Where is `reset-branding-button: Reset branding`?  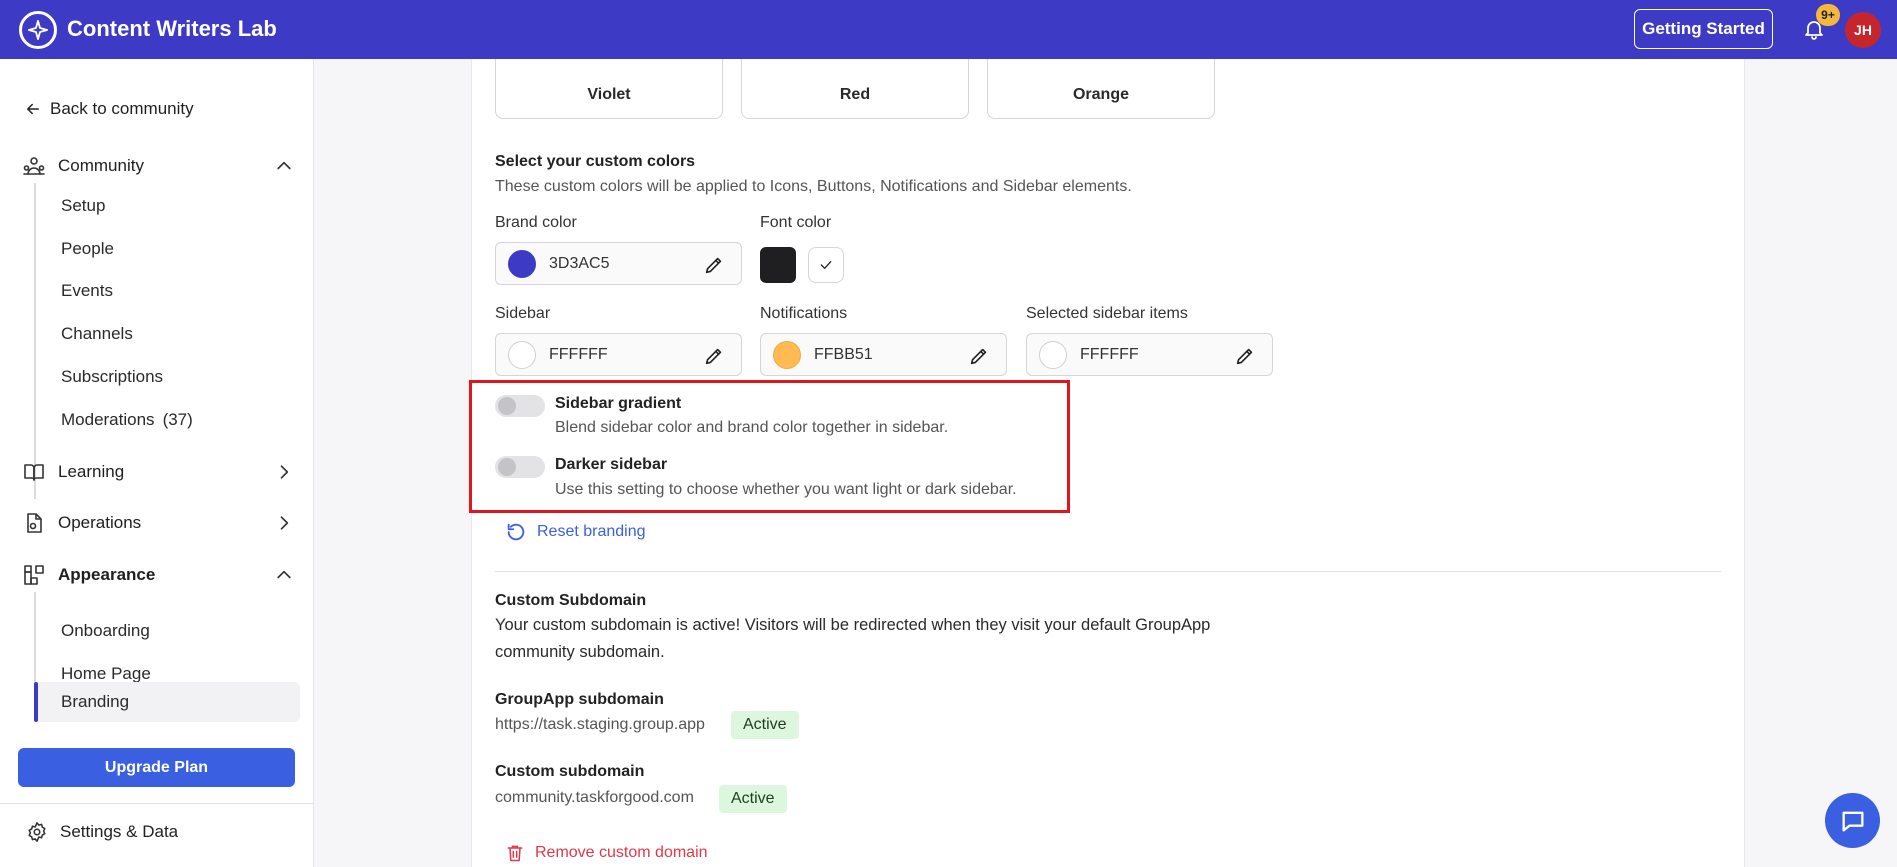
reset-branding-button: Reset branding is located at coordinates (575, 532).